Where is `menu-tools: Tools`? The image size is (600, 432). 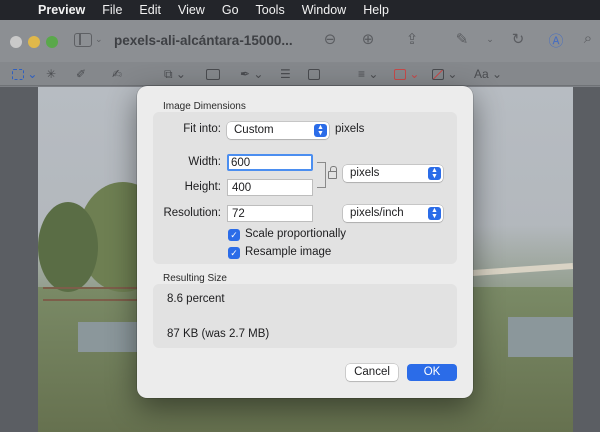
menu-tools: Tools is located at coordinates (270, 10).